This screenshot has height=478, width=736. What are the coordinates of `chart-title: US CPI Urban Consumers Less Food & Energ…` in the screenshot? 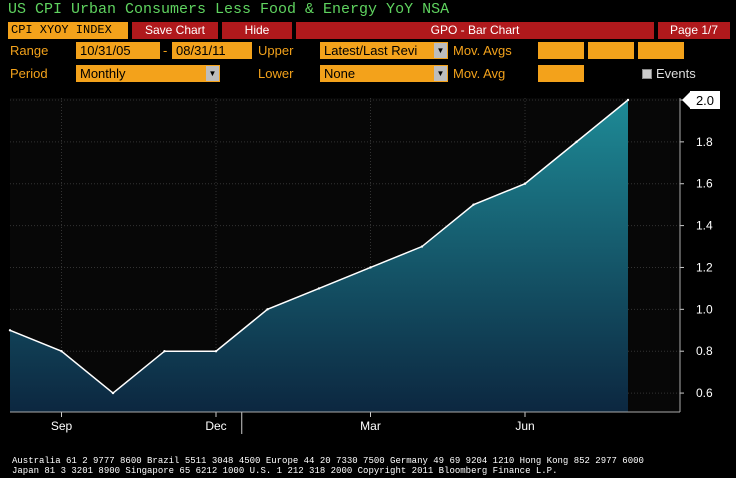 It's located at (229, 9).